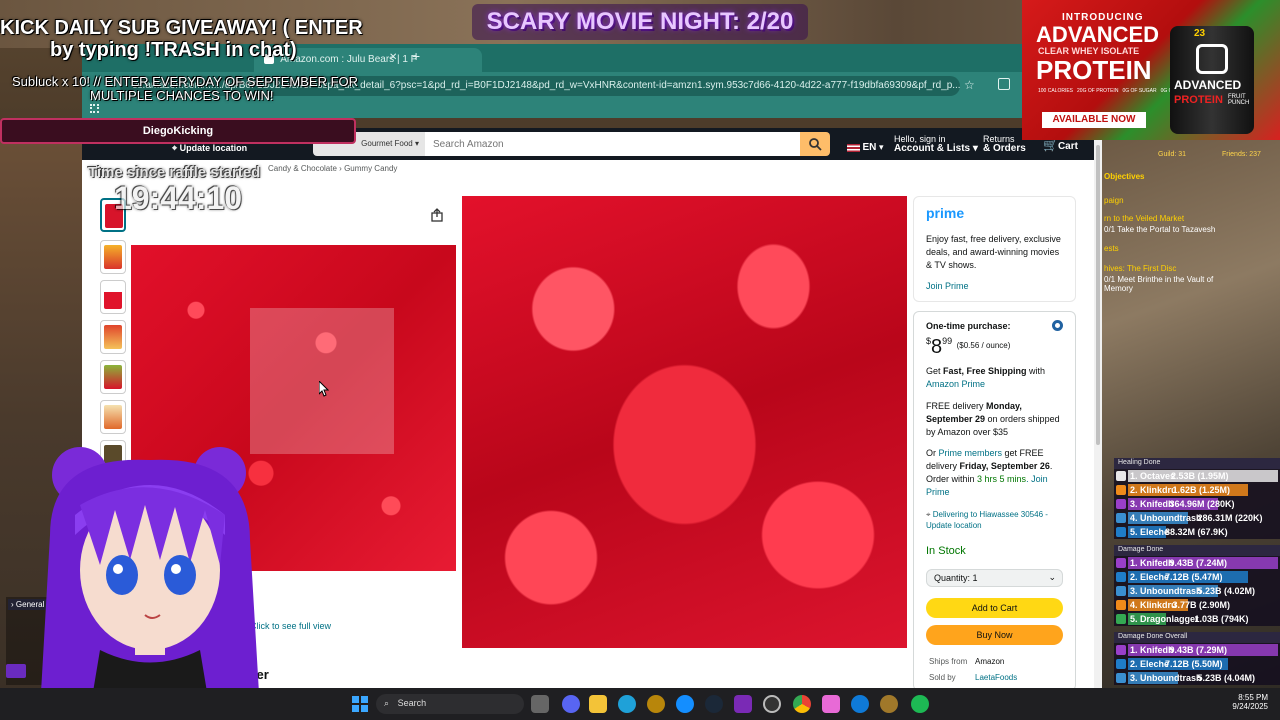 The width and height of the screenshot is (1280, 720). I want to click on chrome-icon, so click(802, 704).